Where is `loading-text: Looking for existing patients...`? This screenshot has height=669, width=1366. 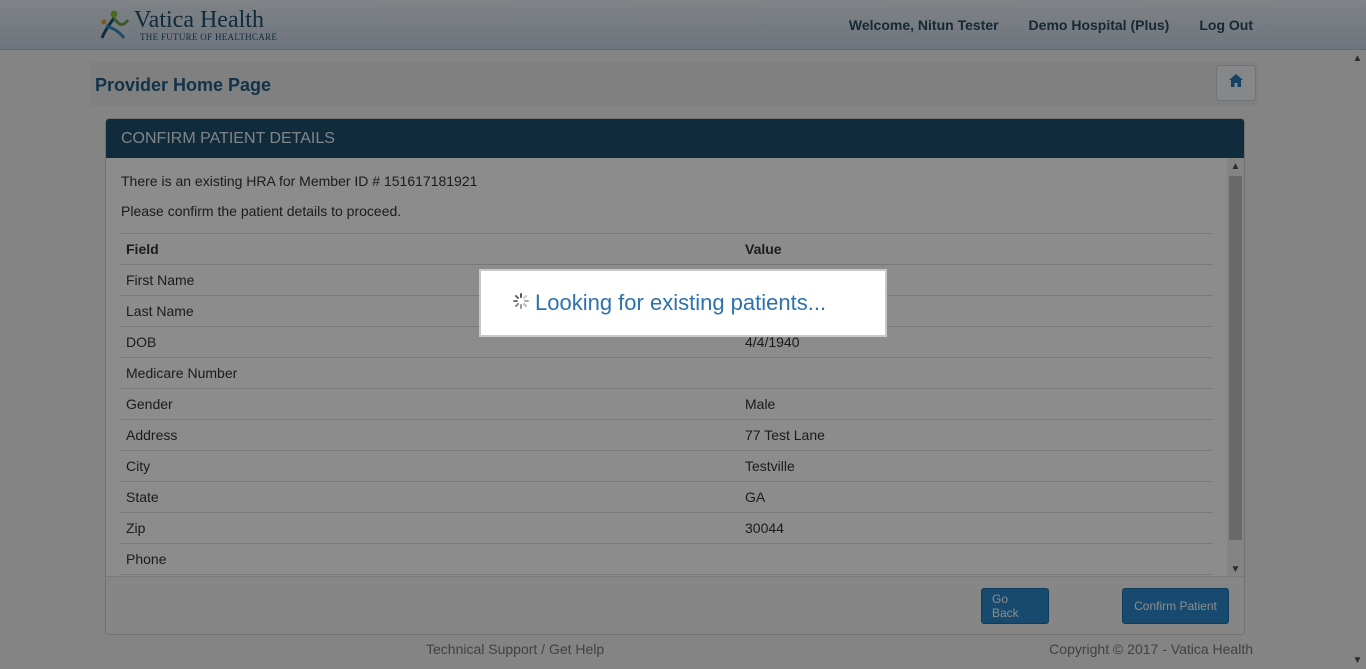 loading-text: Looking for existing patients... is located at coordinates (681, 302).